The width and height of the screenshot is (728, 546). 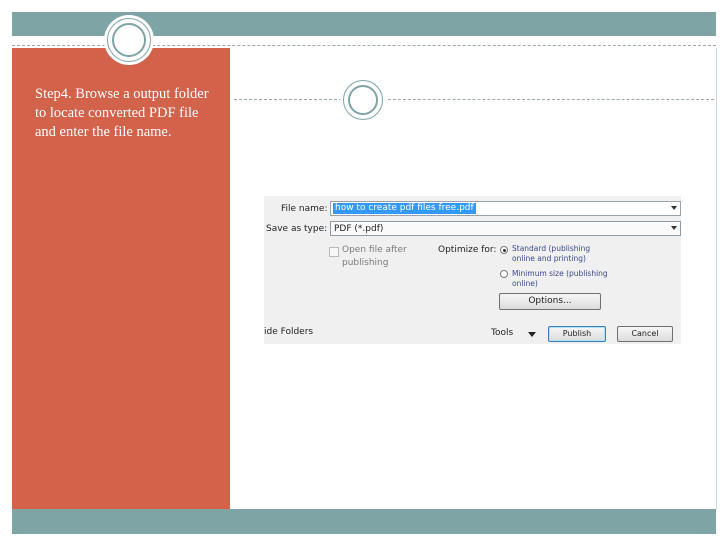 I want to click on cancel-button: Cancel, so click(x=645, y=334).